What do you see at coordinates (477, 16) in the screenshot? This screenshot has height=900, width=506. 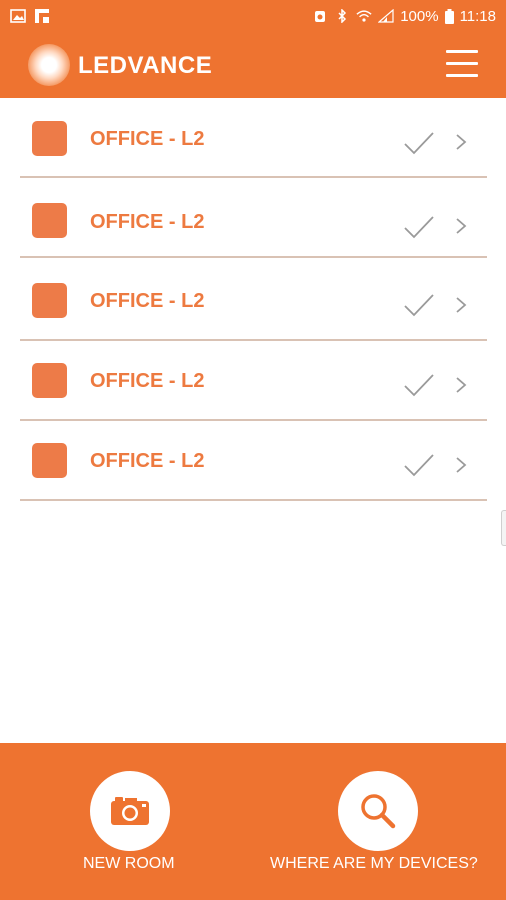 I see `clock: 11:18` at bounding box center [477, 16].